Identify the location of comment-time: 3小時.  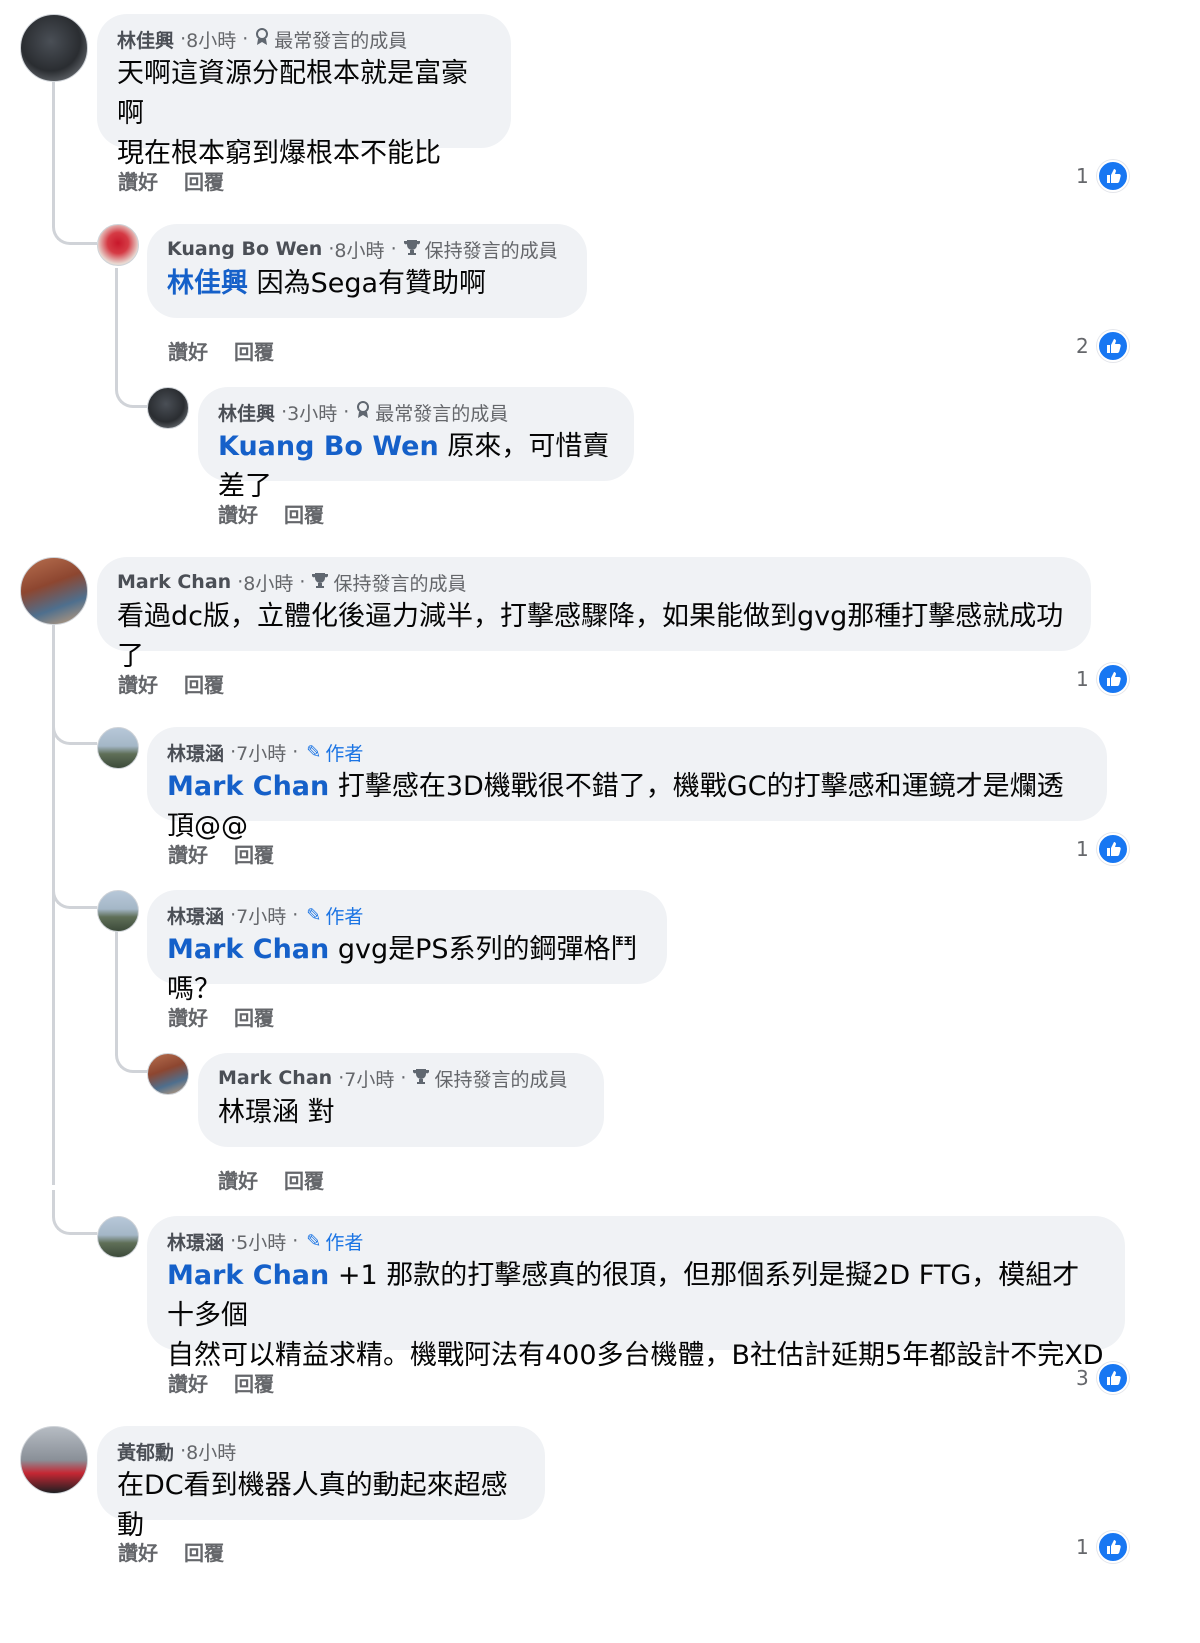
(312, 412).